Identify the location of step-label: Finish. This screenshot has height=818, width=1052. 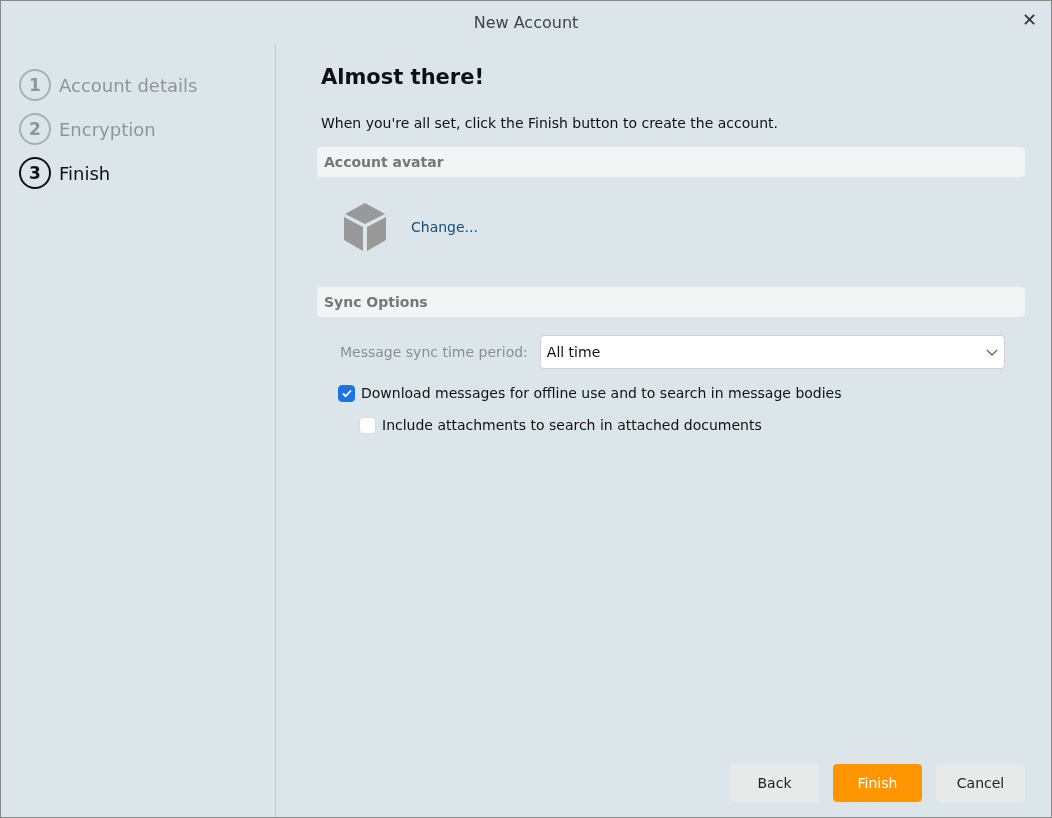
(85, 173).